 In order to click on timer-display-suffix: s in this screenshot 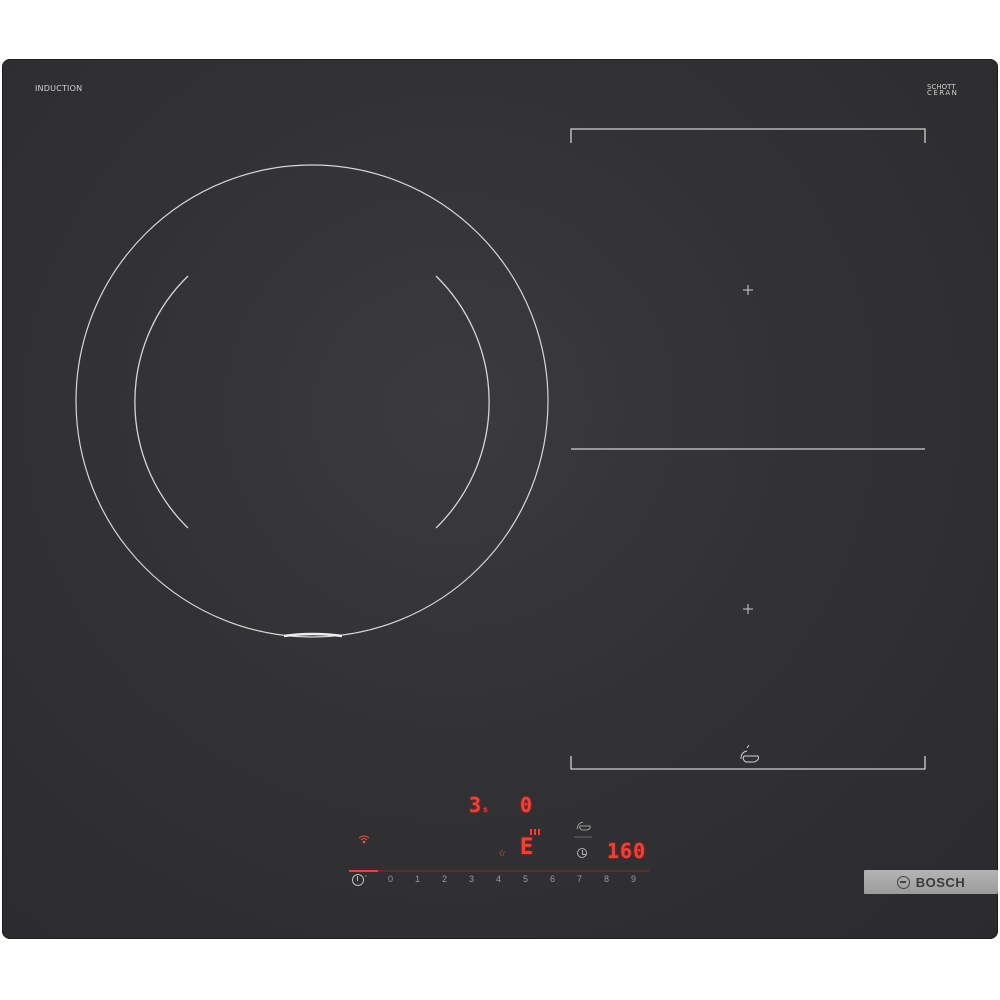, I will do `click(485, 809)`.